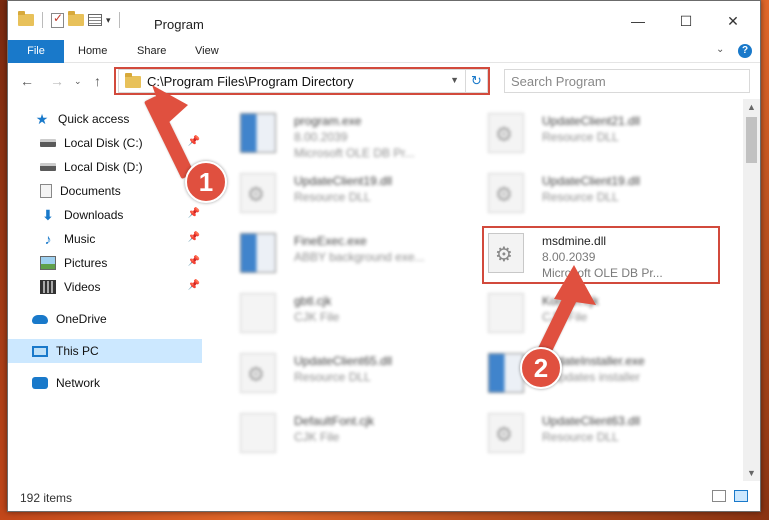 The image size is (769, 520). What do you see at coordinates (86, 263) in the screenshot?
I see `sidebar-item-label: Pictures` at bounding box center [86, 263].